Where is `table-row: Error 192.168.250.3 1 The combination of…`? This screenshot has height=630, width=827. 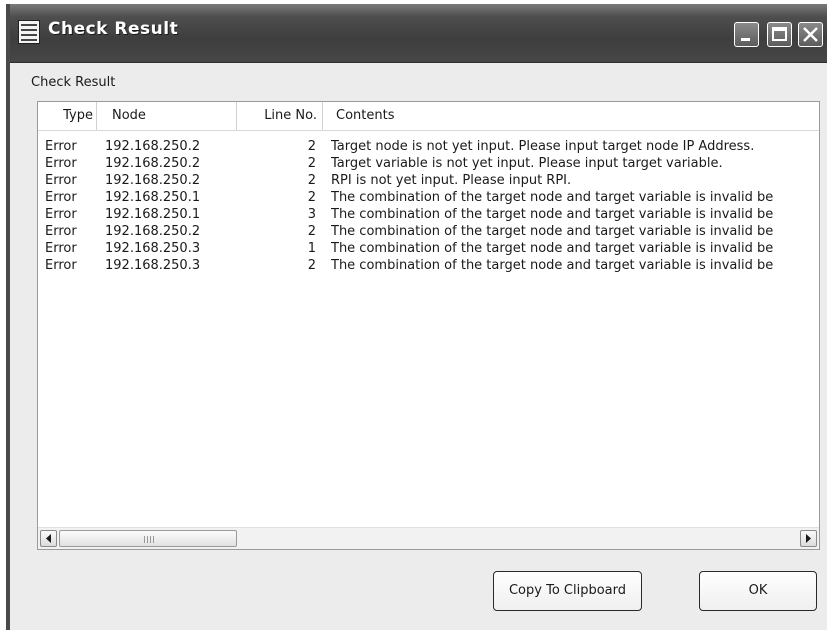 table-row: Error 192.168.250.3 1 The combination of… is located at coordinates (428, 248).